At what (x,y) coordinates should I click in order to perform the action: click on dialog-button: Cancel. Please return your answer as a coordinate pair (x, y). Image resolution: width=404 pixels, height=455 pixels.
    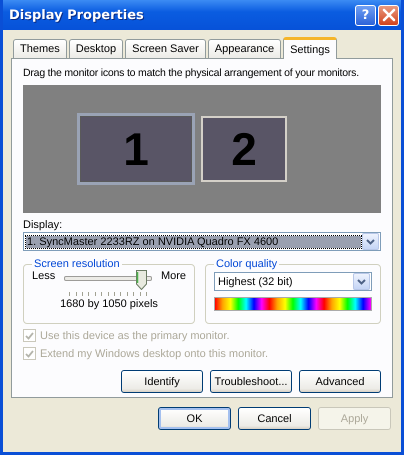
    Looking at the image, I should click on (274, 418).